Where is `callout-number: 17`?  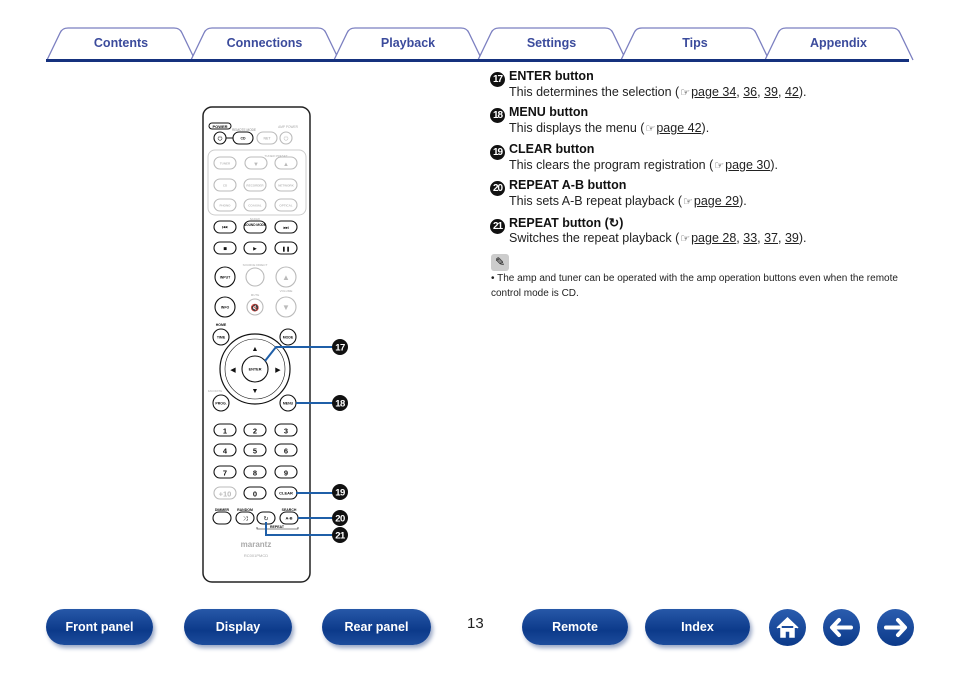 callout-number: 17 is located at coordinates (497, 79).